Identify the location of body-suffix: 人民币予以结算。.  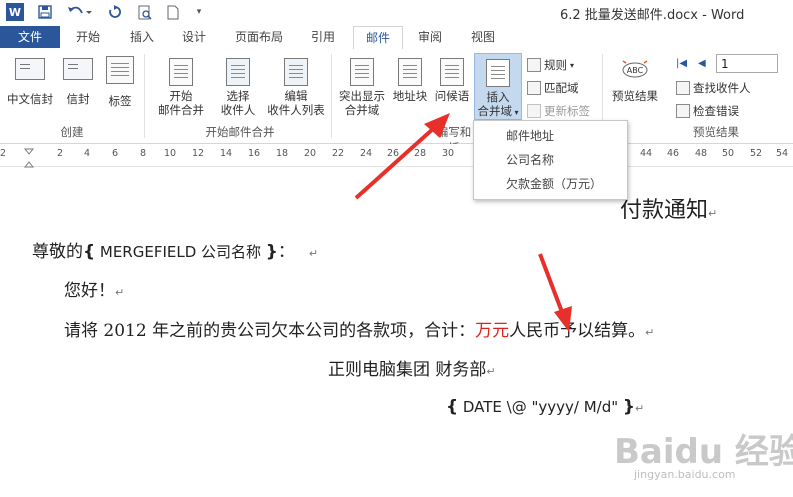
(577, 331).